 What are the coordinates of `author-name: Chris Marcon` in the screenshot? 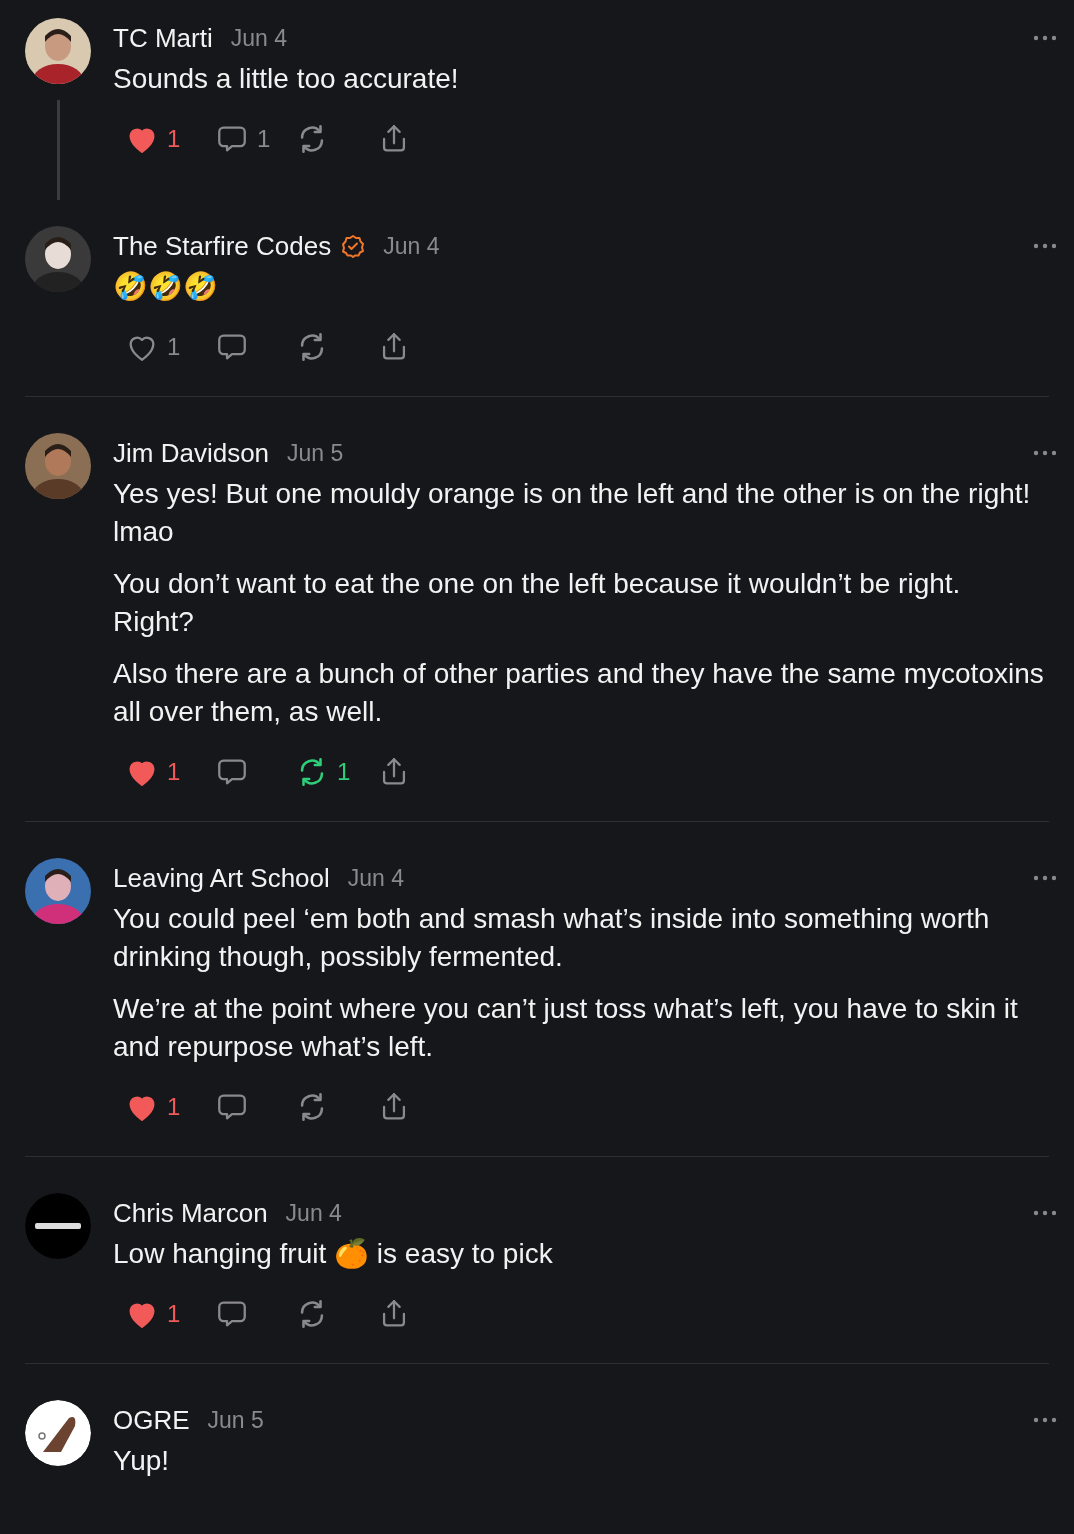 It's located at (190, 1213).